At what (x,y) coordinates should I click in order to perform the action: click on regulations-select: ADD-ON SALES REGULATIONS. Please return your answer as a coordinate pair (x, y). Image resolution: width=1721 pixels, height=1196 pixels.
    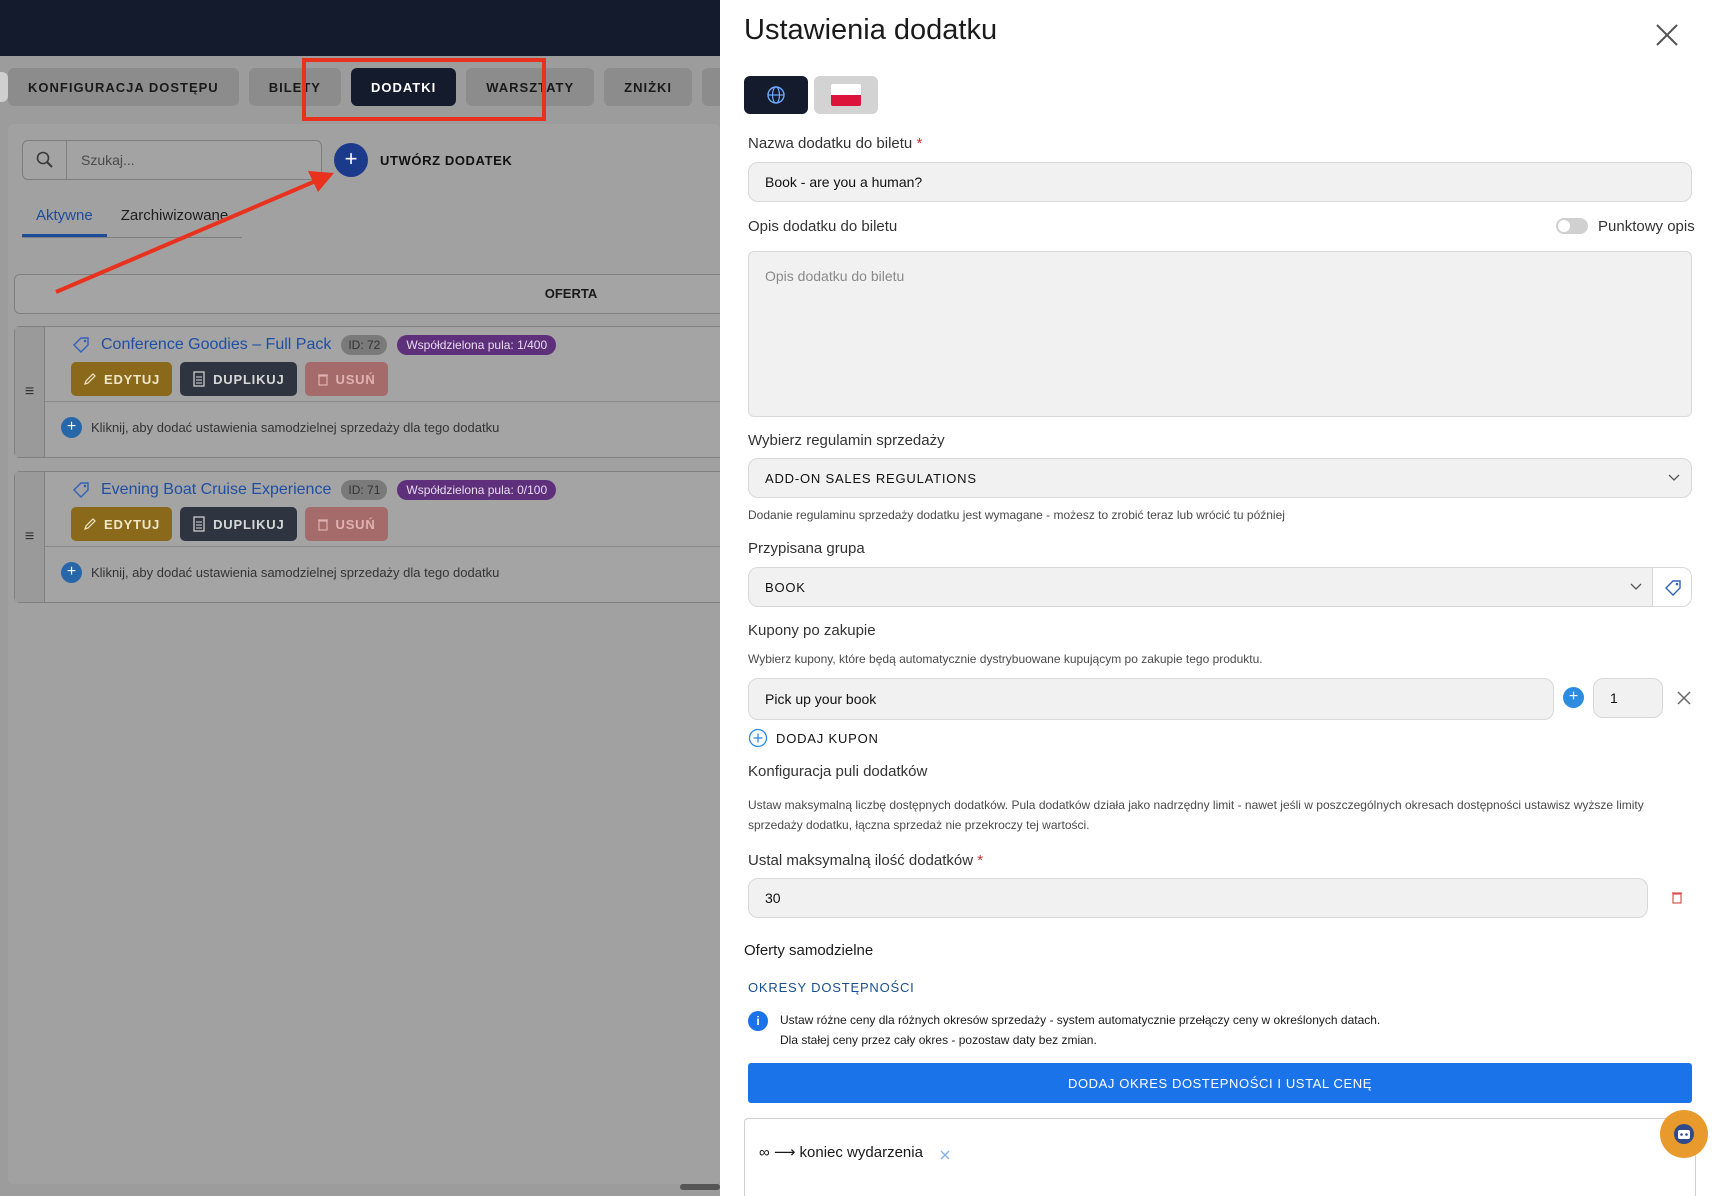
    Looking at the image, I should click on (1220, 478).